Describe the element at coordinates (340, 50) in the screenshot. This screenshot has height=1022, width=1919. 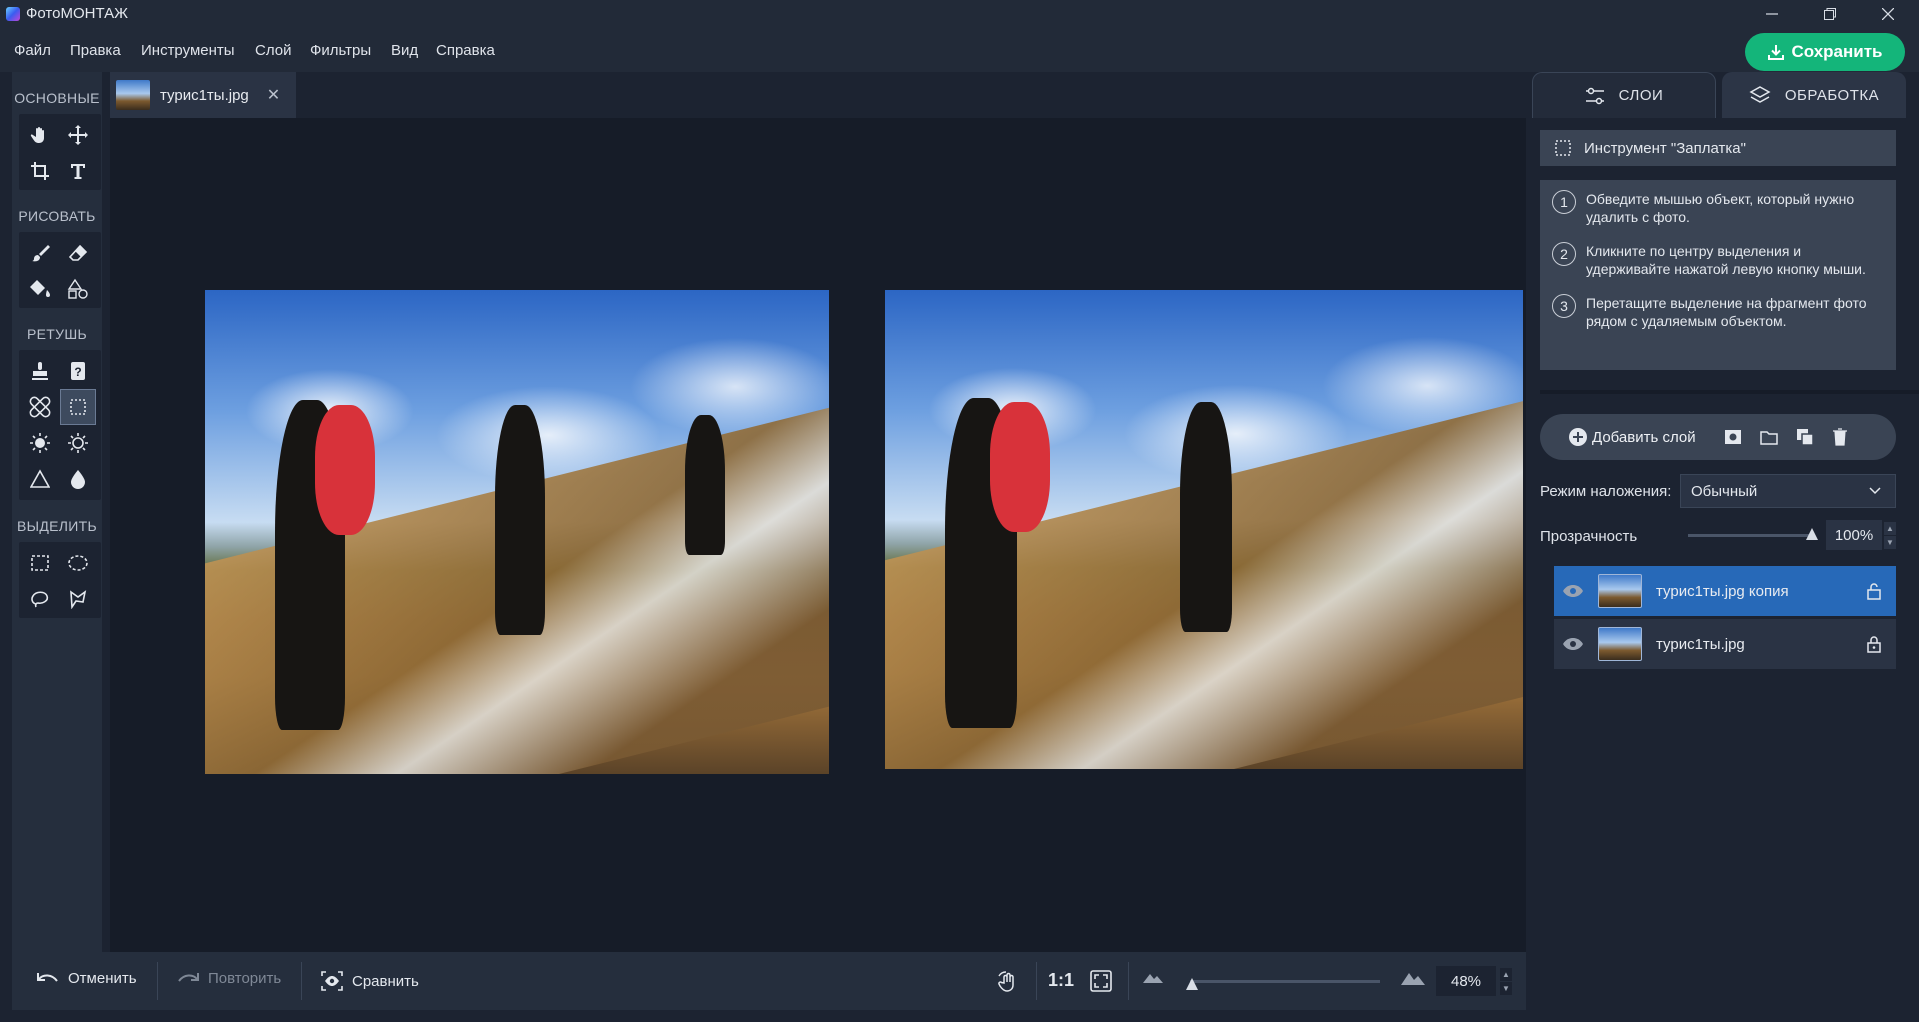
I see `menu-filters: Фильтры` at that location.